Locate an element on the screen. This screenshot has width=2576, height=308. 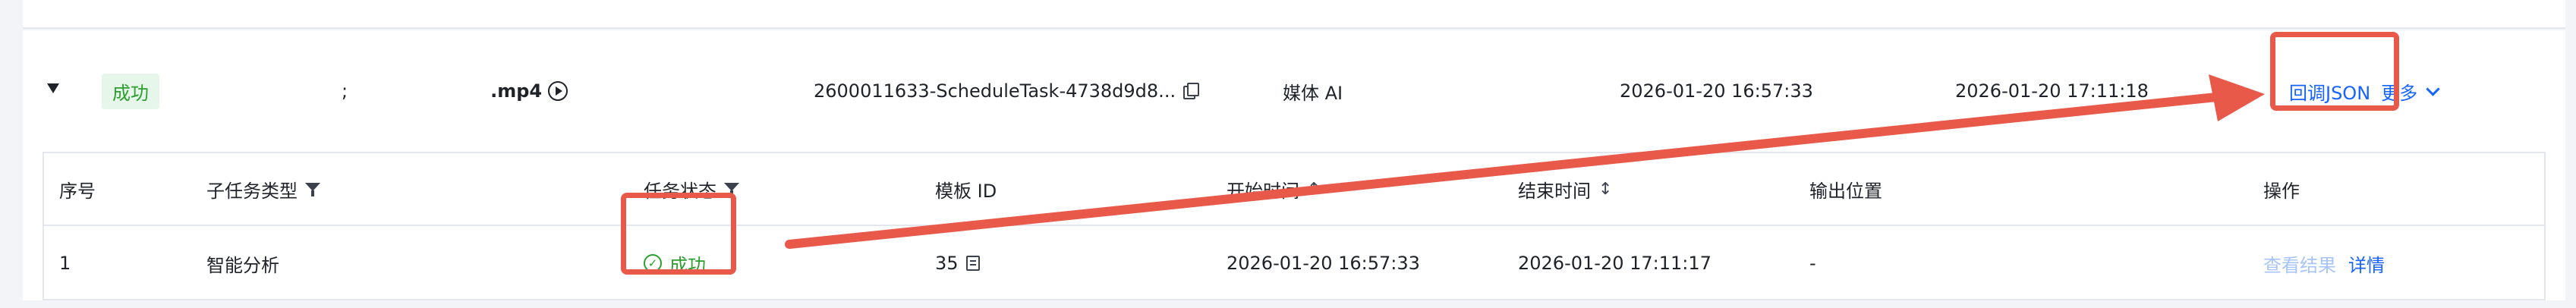
col-subtask-type: 子任务类型 is located at coordinates (252, 191).